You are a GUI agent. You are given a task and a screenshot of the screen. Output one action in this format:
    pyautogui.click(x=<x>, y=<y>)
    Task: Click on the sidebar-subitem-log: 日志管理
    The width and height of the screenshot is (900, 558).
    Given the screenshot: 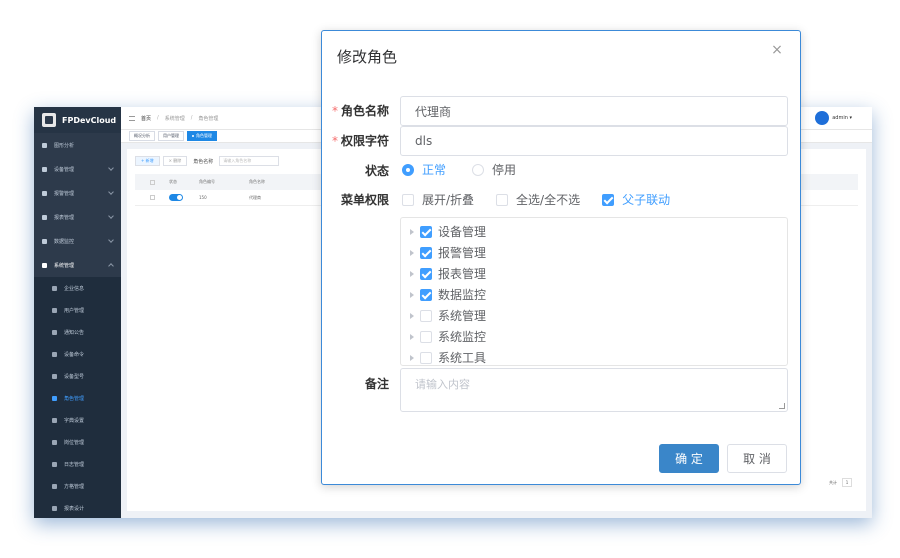 What is the action you would take?
    pyautogui.click(x=77, y=464)
    